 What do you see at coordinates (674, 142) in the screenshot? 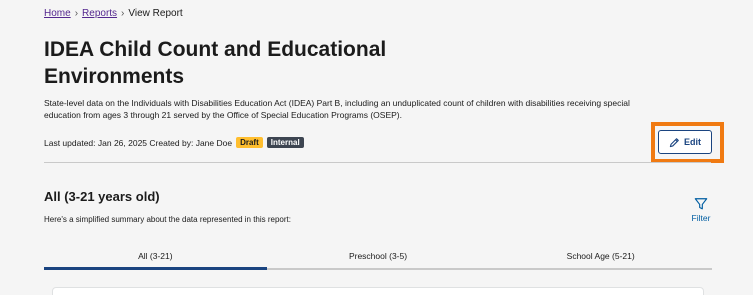
I see `pencil-icon` at bounding box center [674, 142].